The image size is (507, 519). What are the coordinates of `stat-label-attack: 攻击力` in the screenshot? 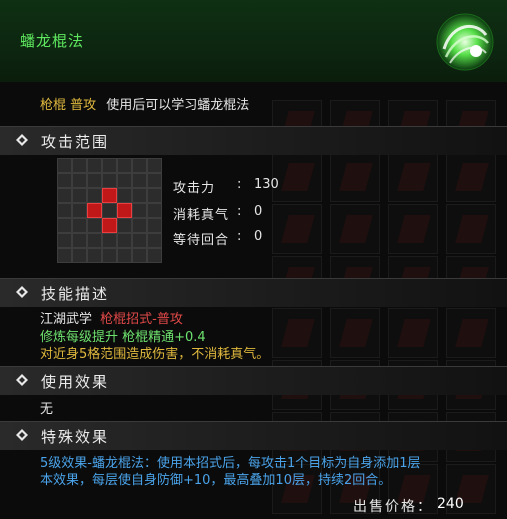 It's located at (194, 188).